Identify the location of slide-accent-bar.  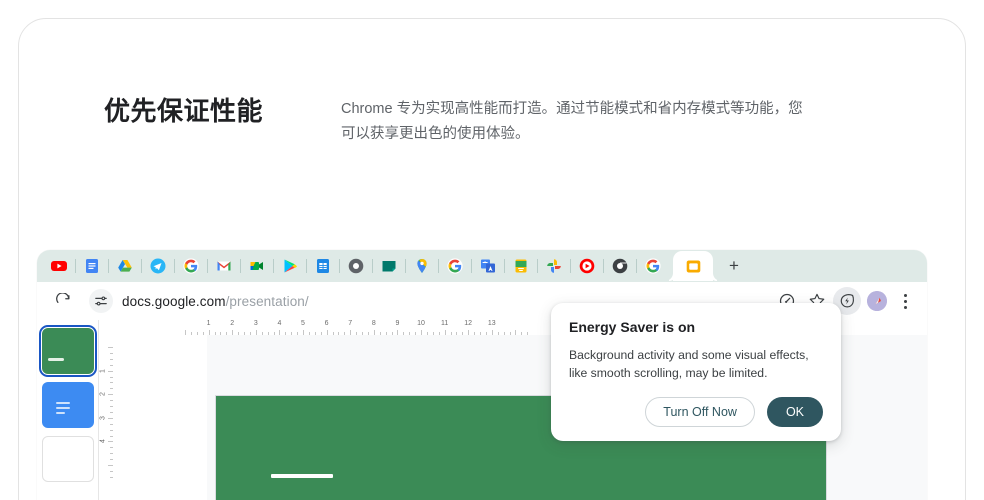
(302, 476).